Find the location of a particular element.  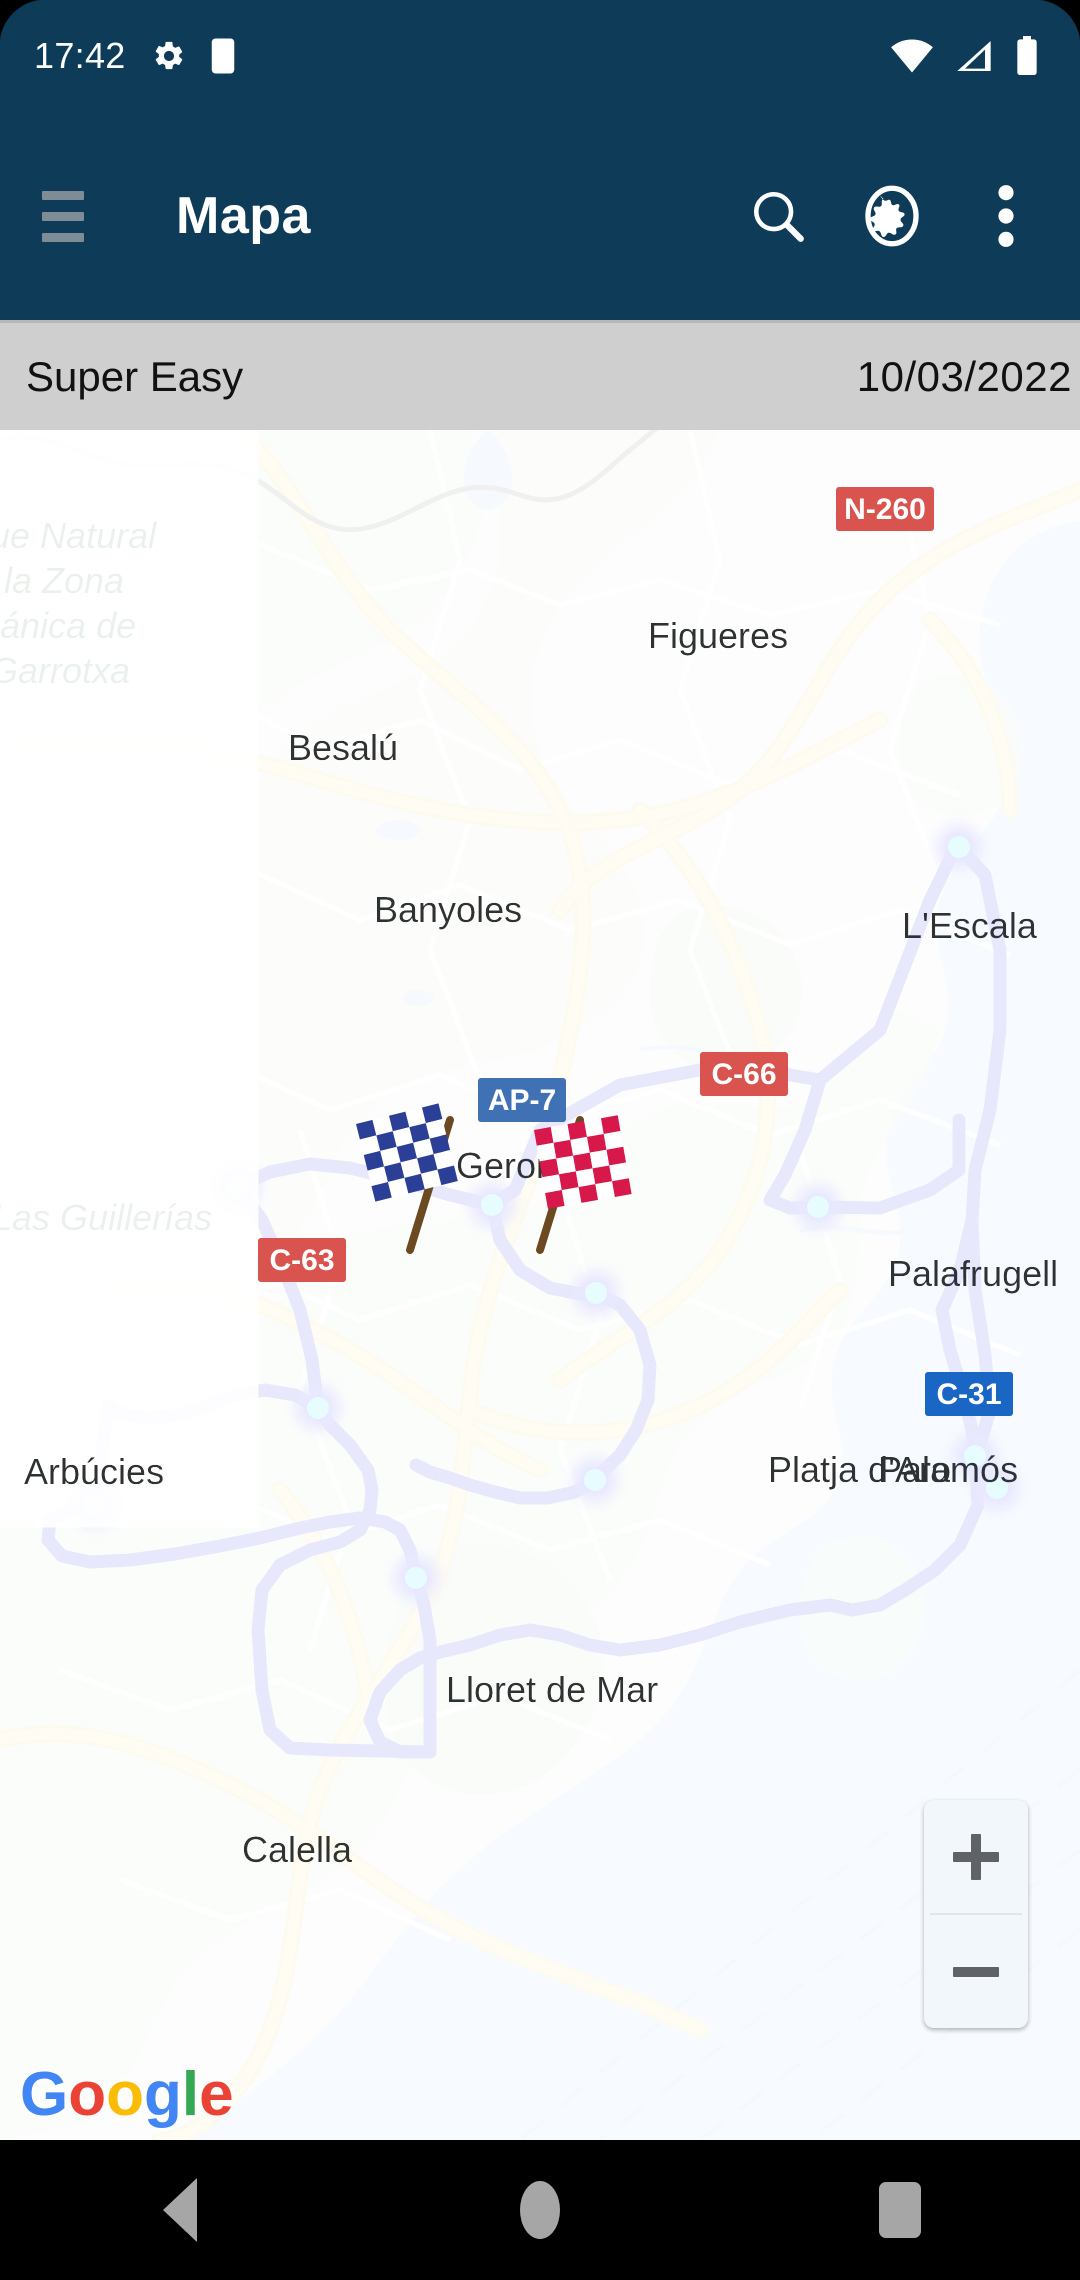

road-shield-c66: C-66 is located at coordinates (744, 1074).